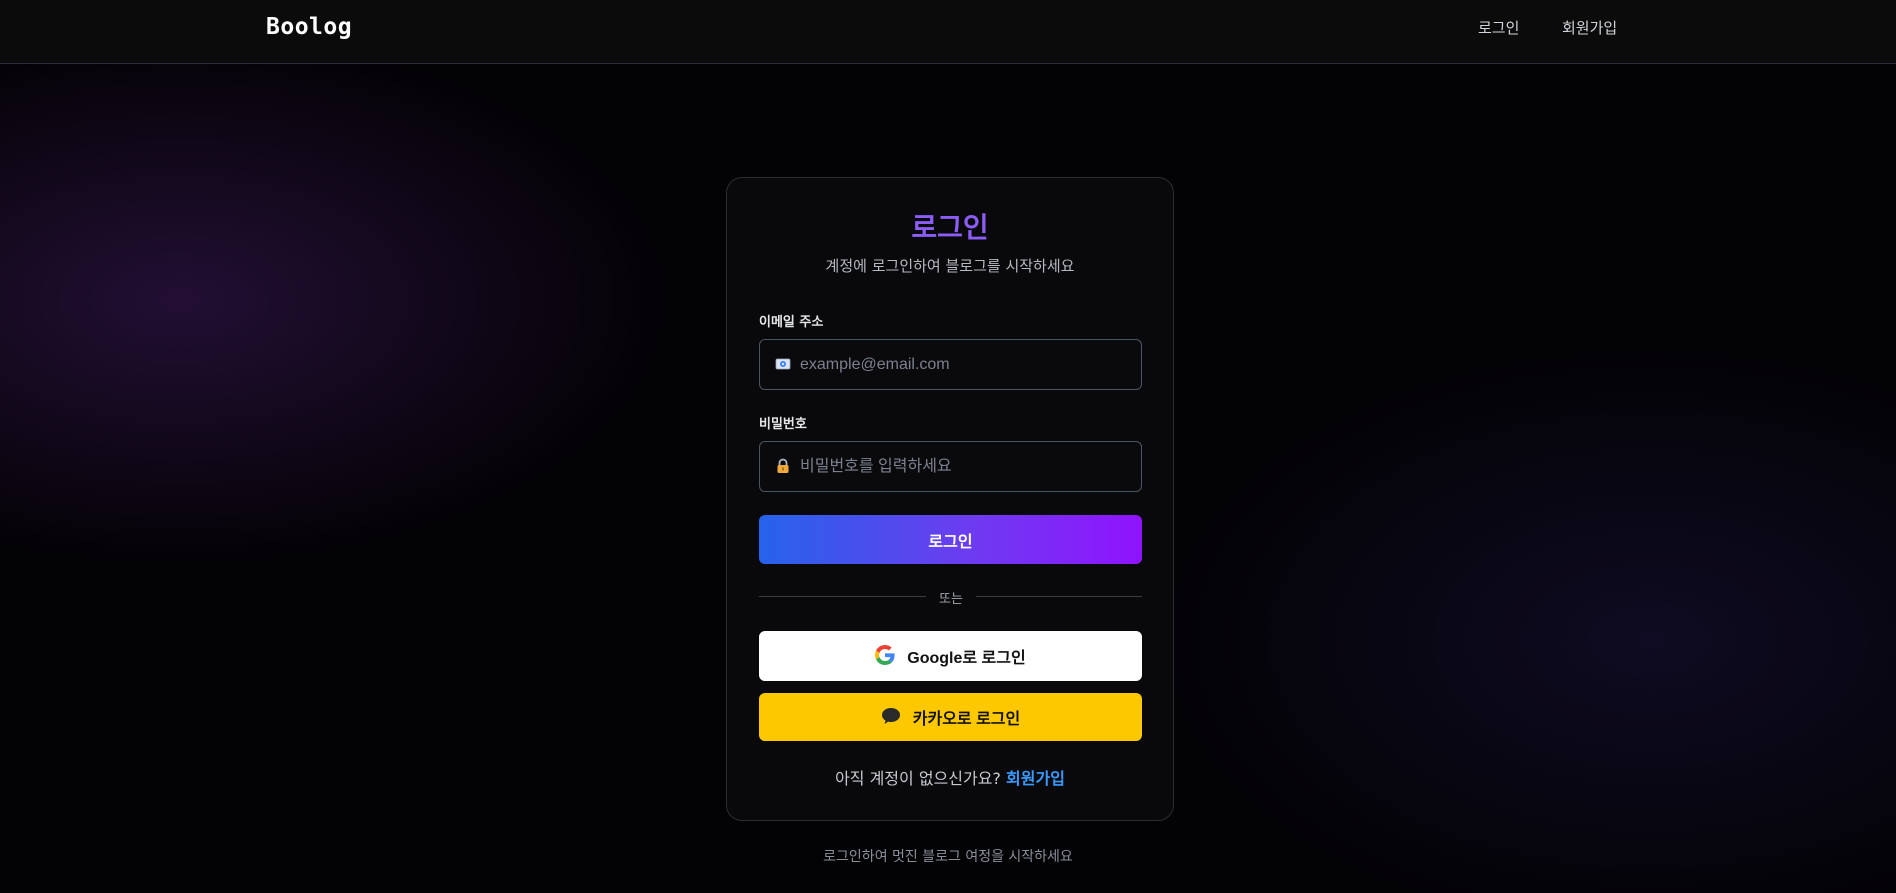  Describe the element at coordinates (967, 466) in the screenshot. I see `password-input` at that location.